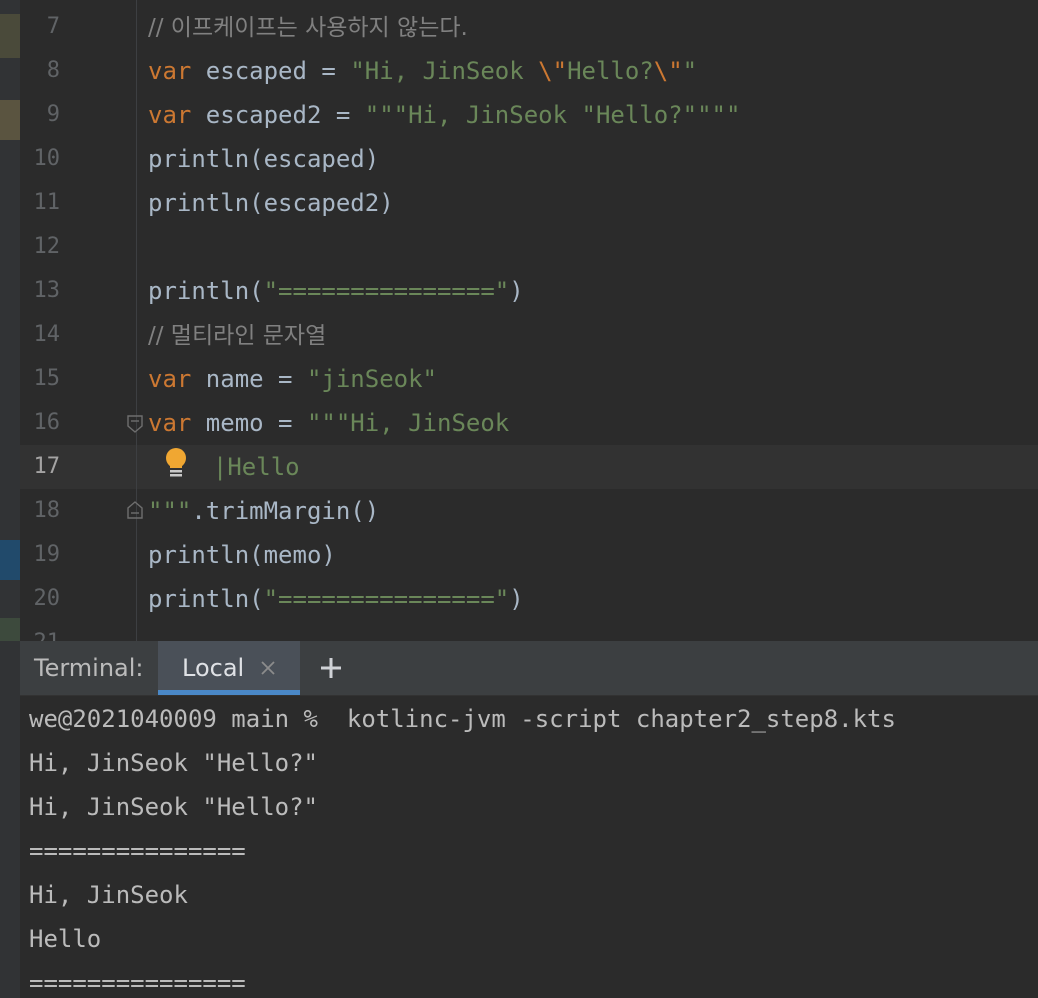 Image resolution: width=1038 pixels, height=998 pixels. Describe the element at coordinates (285, 511) in the screenshot. I see `code-token: .trimMargin()` at that location.